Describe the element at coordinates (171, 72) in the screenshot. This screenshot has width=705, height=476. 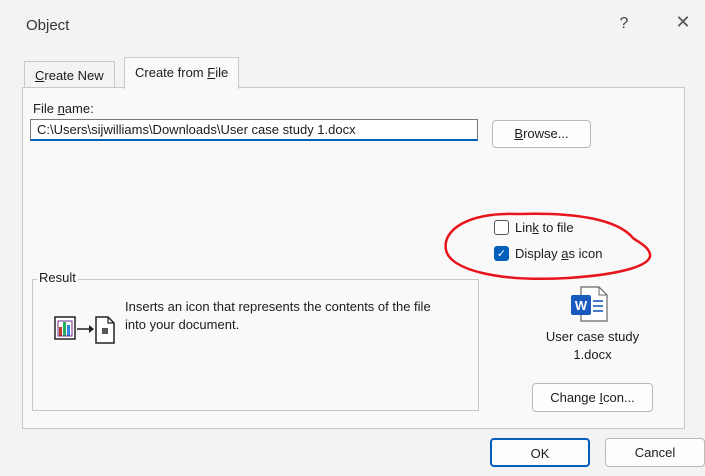
I see `tab-label-pre: Create from` at that location.